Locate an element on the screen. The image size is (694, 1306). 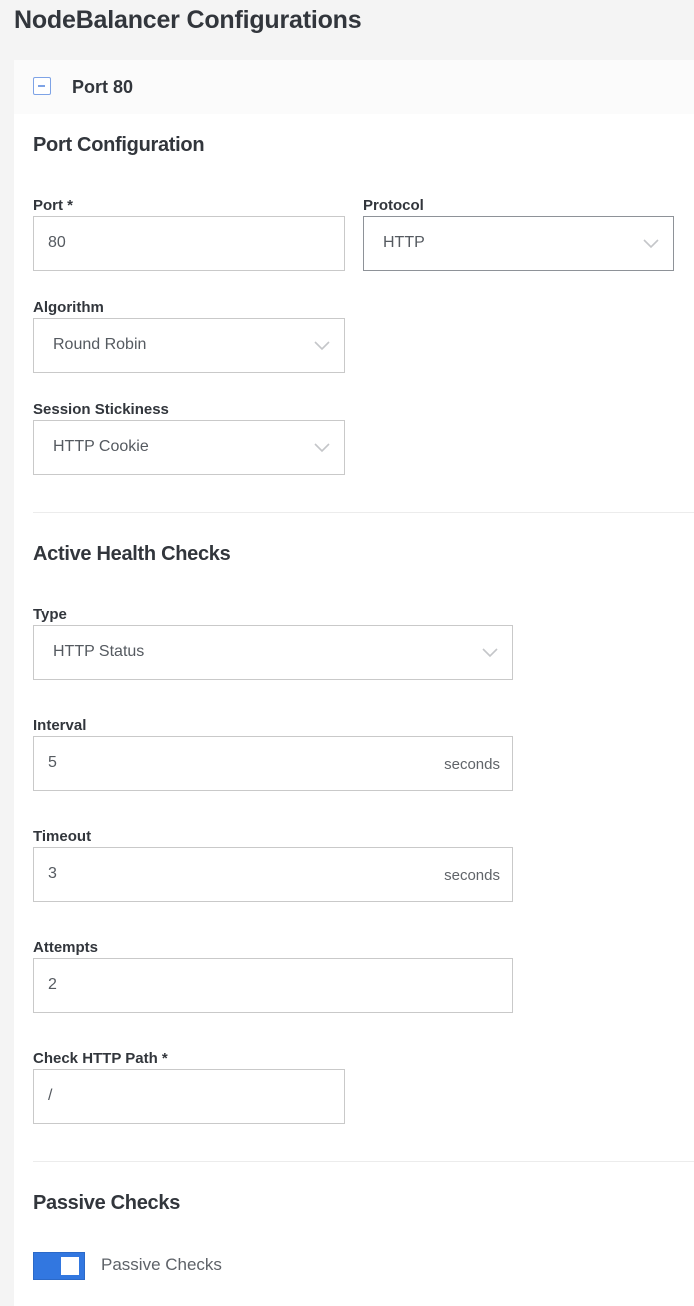
timeout-suffix: seconds is located at coordinates (472, 875).